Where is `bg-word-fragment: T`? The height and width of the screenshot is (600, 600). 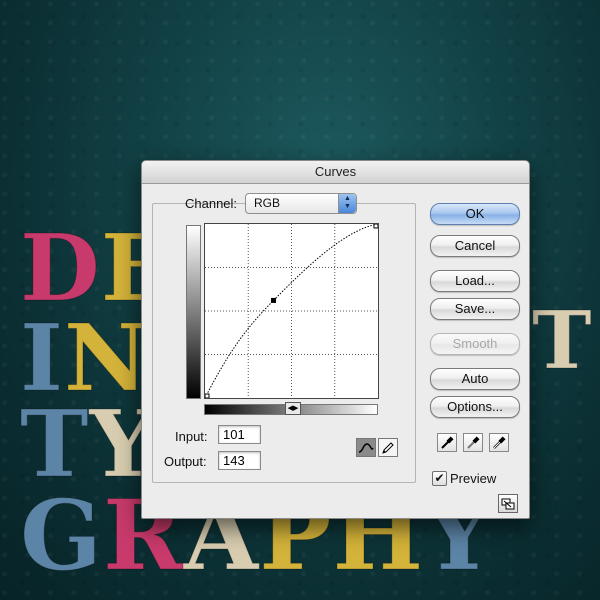 bg-word-fragment: T is located at coordinates (562, 340).